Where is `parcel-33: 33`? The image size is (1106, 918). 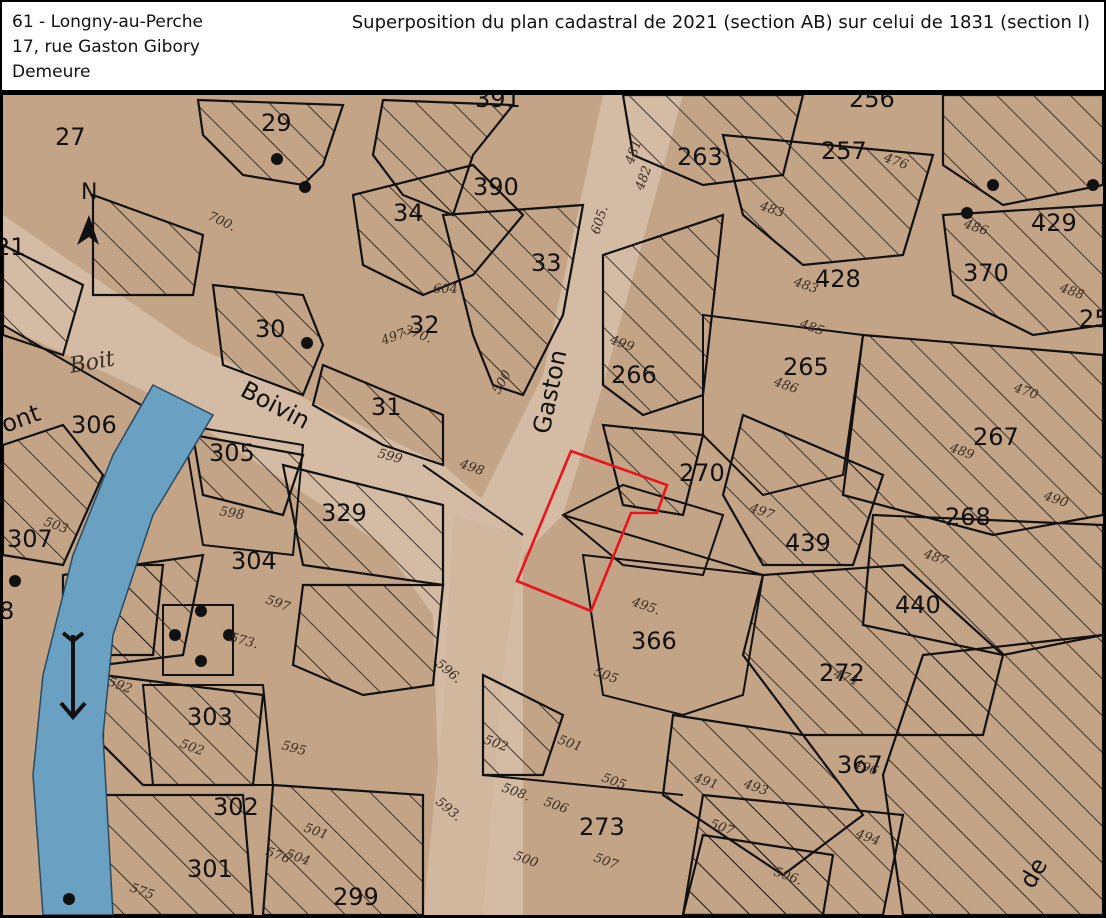
parcel-33: 33 is located at coordinates (546, 263).